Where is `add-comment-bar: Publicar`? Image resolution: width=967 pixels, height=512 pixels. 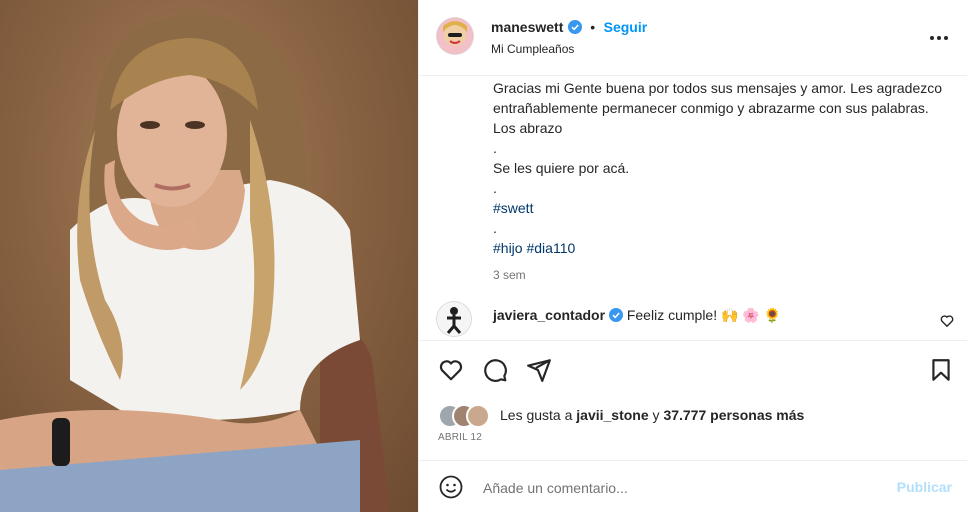
add-comment-bar: Publicar is located at coordinates (693, 486).